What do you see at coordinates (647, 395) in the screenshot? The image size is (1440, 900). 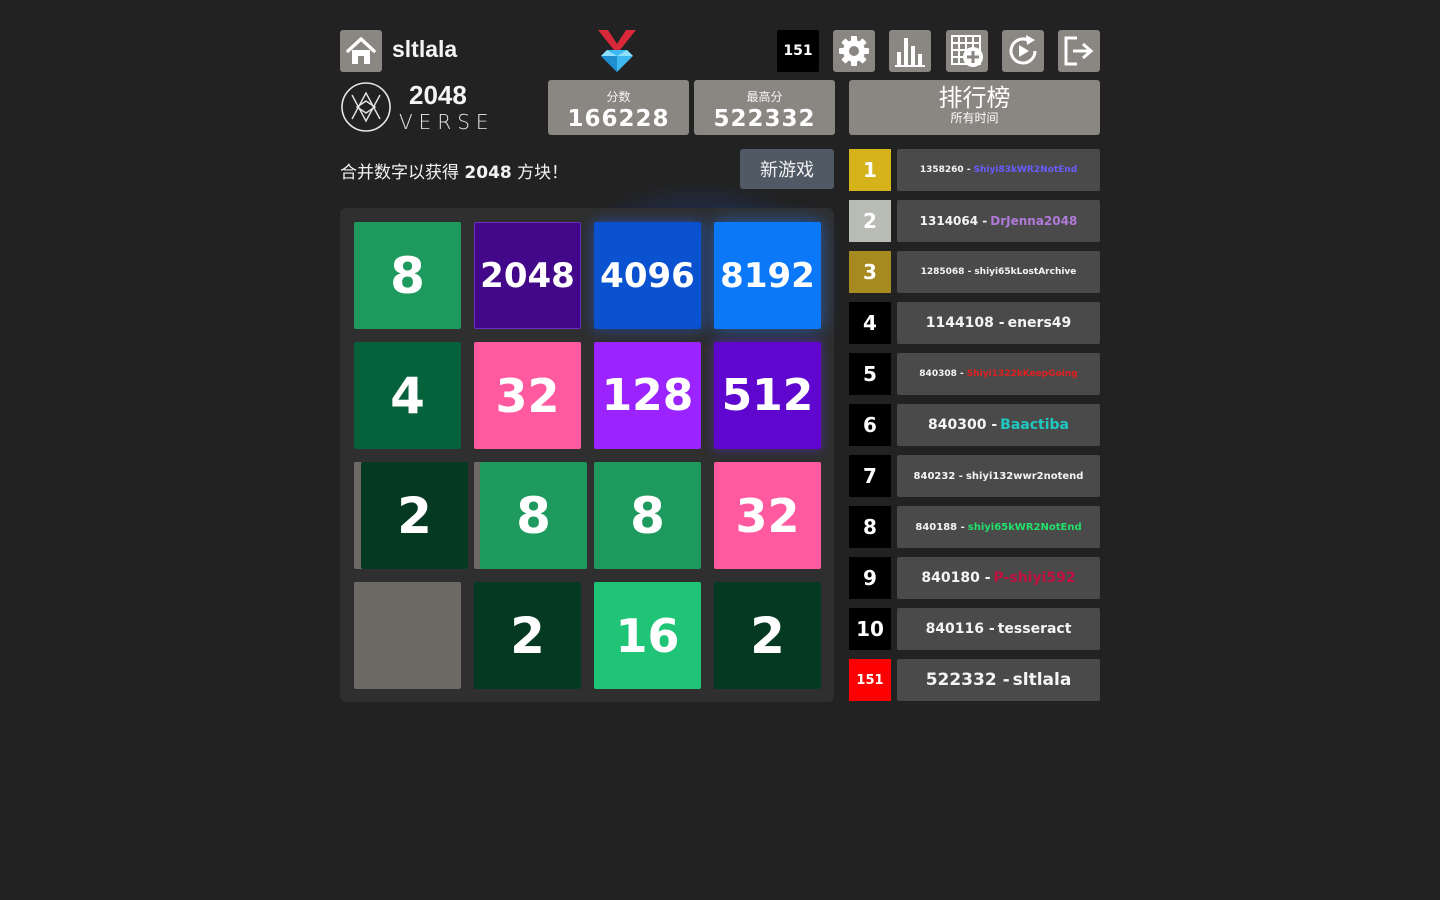 I see `tile: 128` at bounding box center [647, 395].